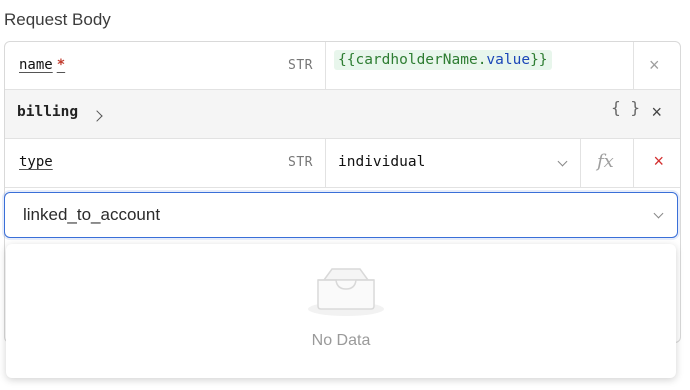 The height and width of the screenshot is (390, 690). What do you see at coordinates (625, 107) in the screenshot?
I see `object-braces-icon: { }` at bounding box center [625, 107].